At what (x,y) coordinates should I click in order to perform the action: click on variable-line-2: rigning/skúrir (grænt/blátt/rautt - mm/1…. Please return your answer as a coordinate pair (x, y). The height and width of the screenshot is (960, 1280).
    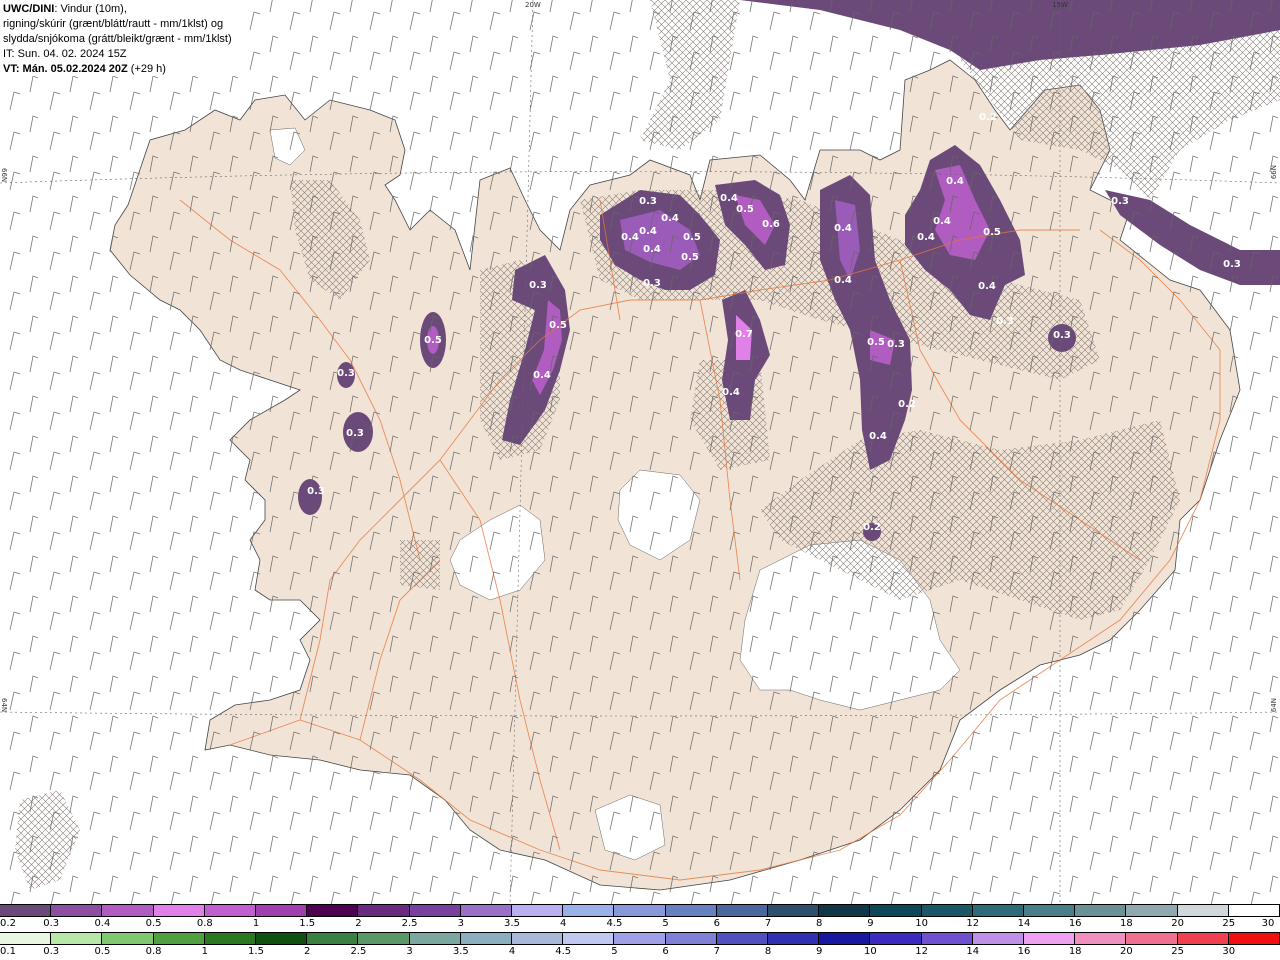
    Looking at the image, I should click on (113, 24).